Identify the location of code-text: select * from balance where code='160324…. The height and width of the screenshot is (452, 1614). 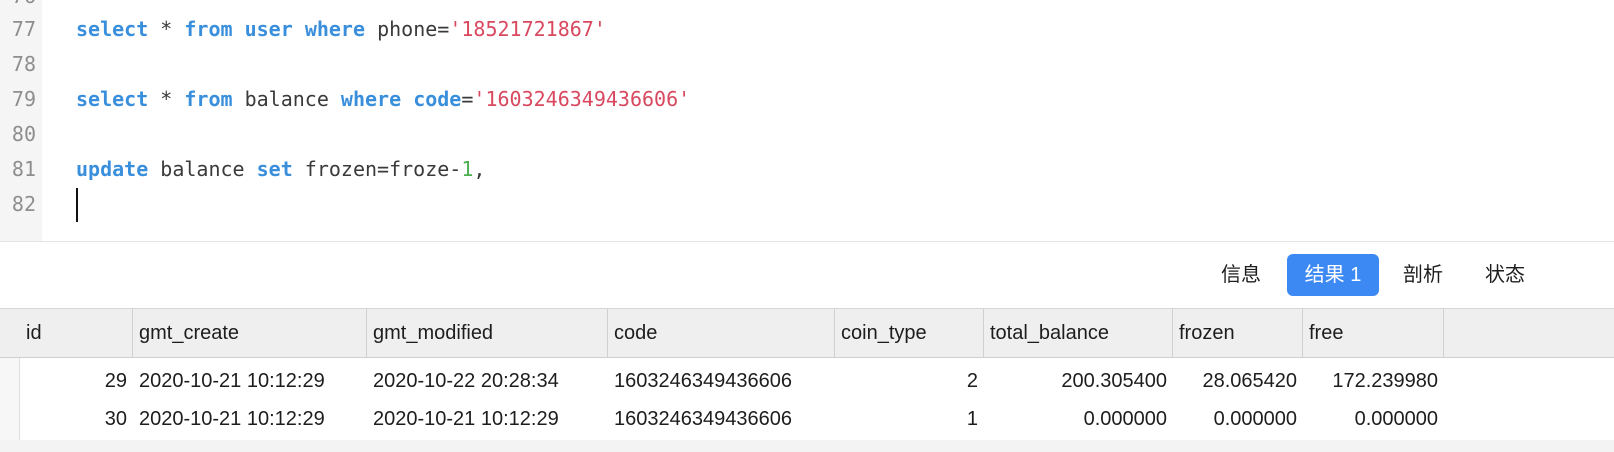
(383, 99).